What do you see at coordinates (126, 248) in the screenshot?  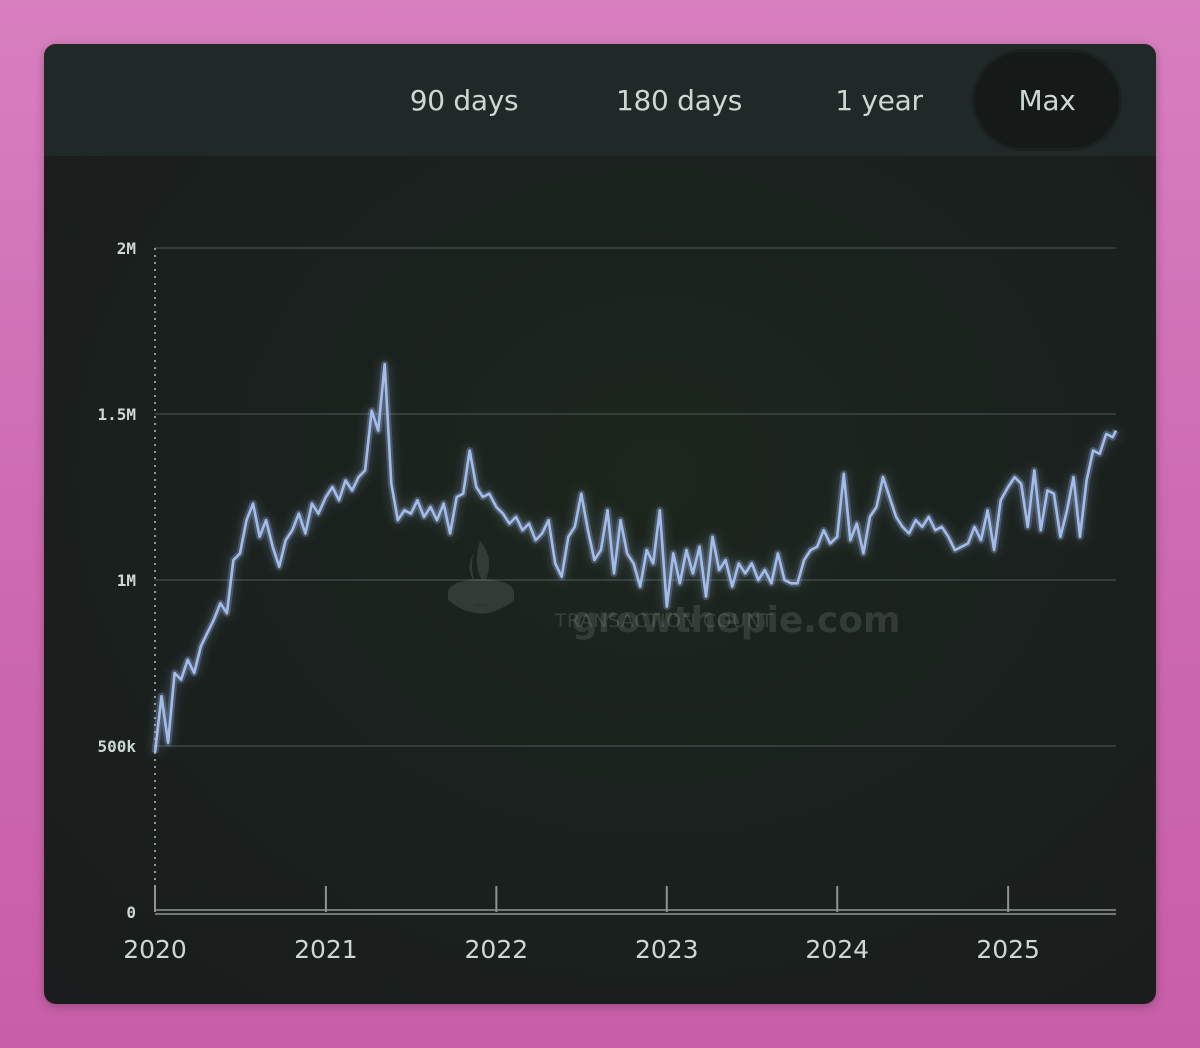 I see `y-tick-label: 2M` at bounding box center [126, 248].